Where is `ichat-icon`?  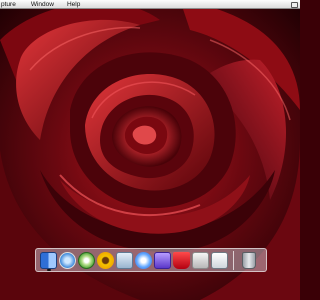
ichat-icon is located at coordinates (143, 260).